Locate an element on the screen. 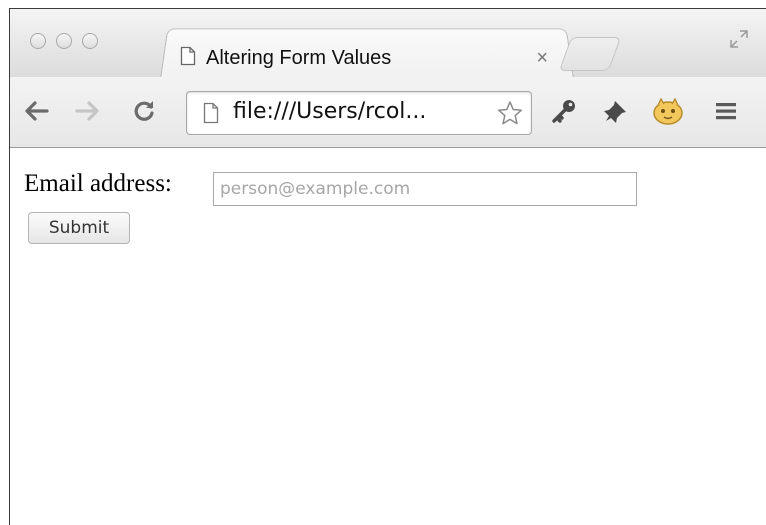  zoom-window-button is located at coordinates (90, 41).